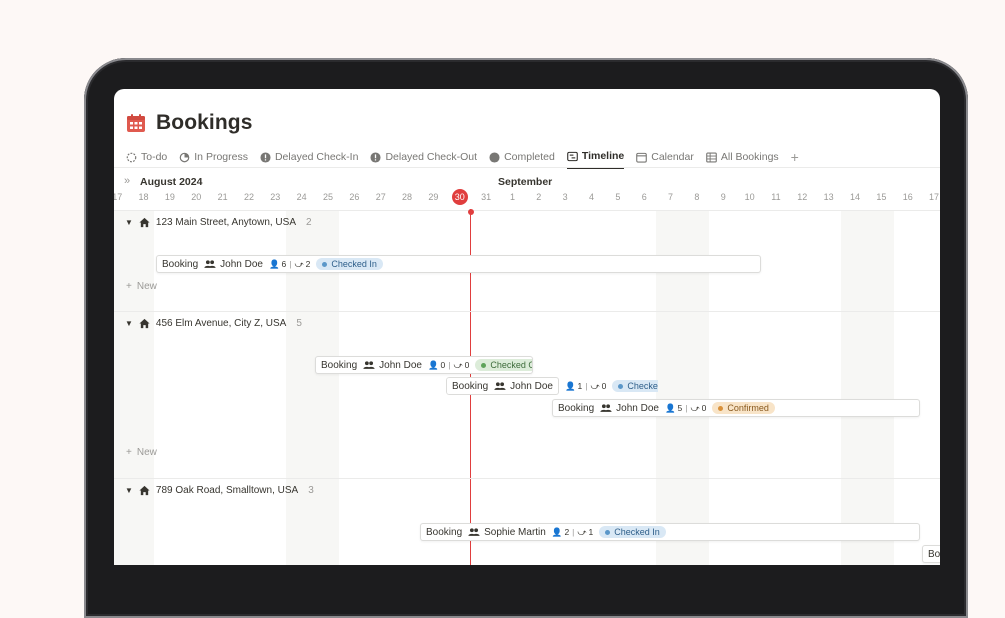 The width and height of the screenshot is (1005, 618). What do you see at coordinates (222, 197) in the screenshot?
I see `day-label: 21` at bounding box center [222, 197].